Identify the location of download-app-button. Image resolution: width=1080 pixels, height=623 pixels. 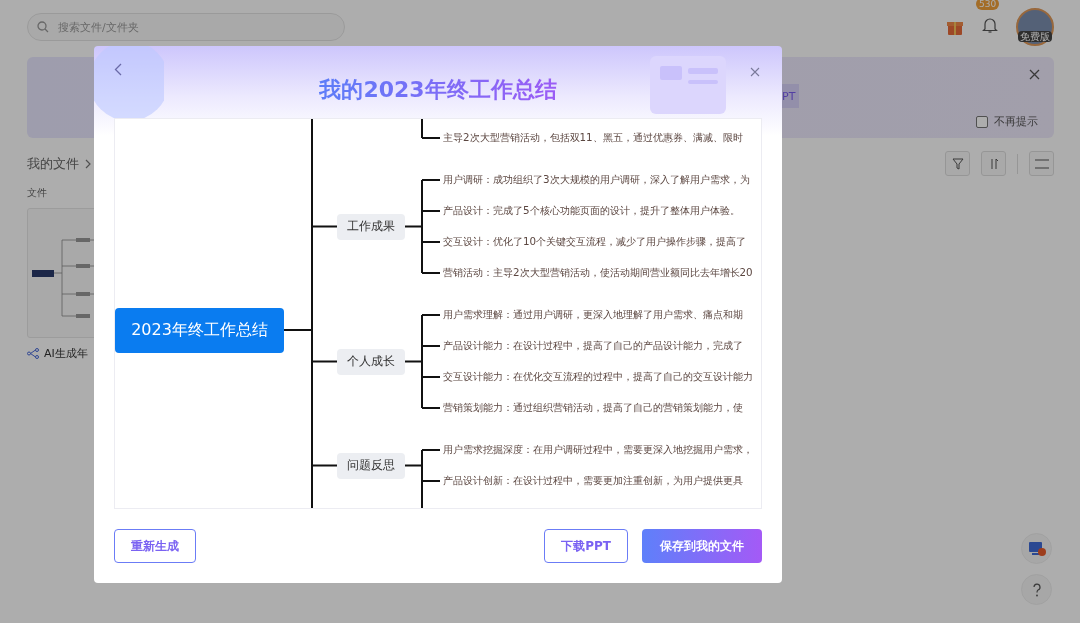
(1036, 548).